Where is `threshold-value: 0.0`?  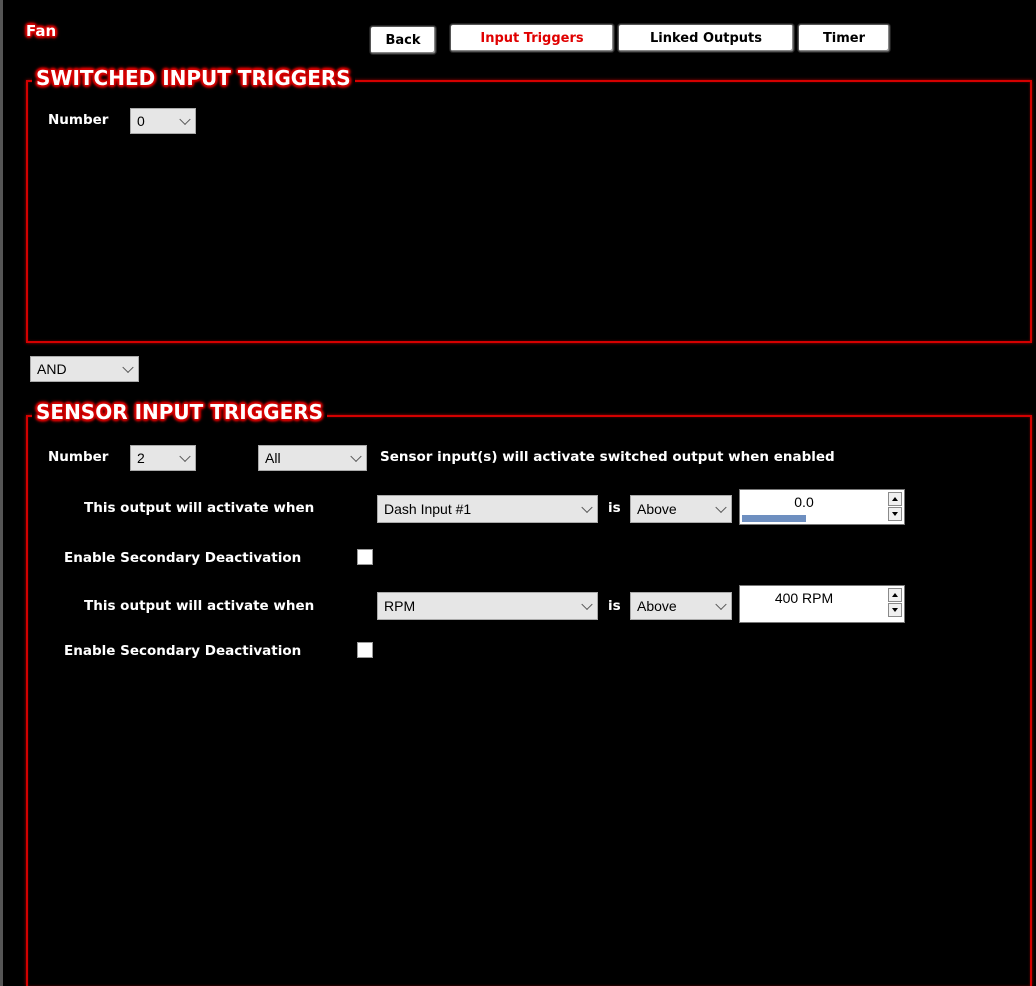
threshold-value: 0.0 is located at coordinates (804, 502).